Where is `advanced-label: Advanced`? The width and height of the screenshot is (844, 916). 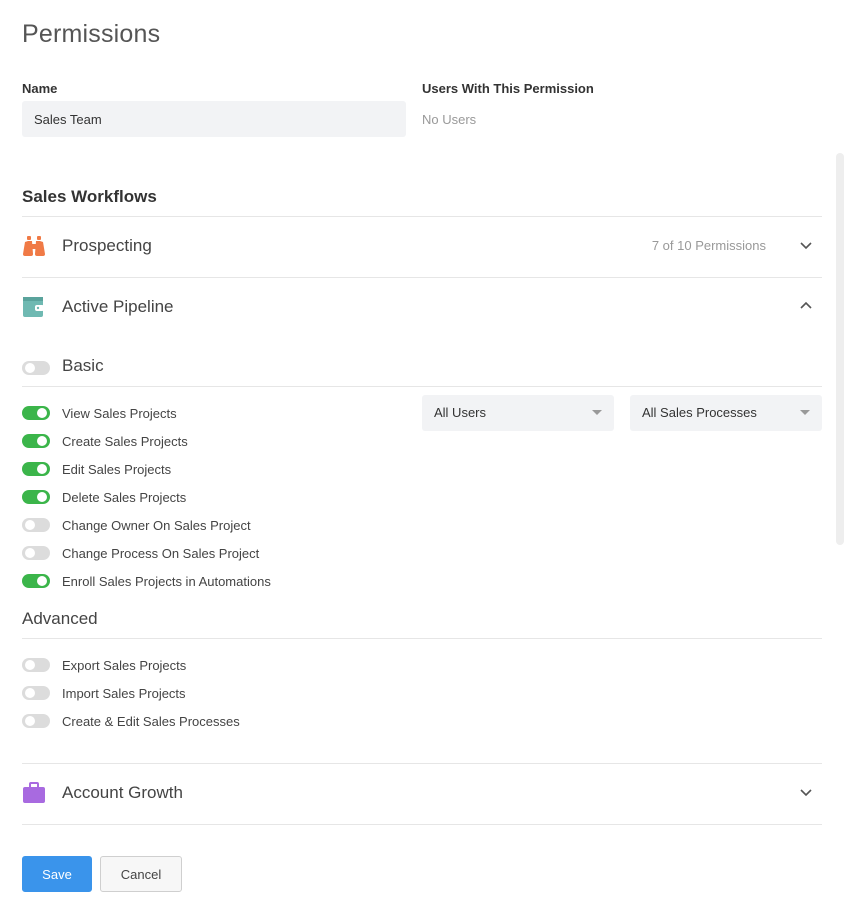
advanced-label: Advanced is located at coordinates (60, 618).